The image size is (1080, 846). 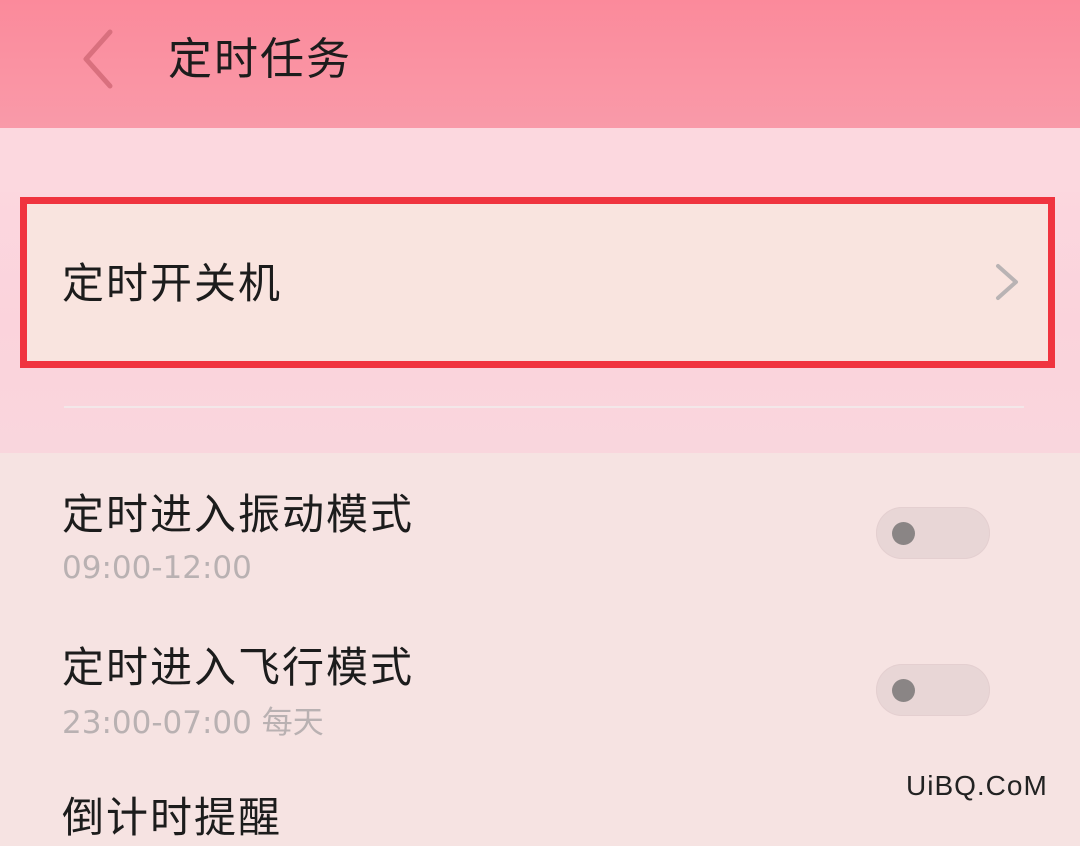 I want to click on scheduled-power-label: 定时开关机, so click(x=172, y=283).